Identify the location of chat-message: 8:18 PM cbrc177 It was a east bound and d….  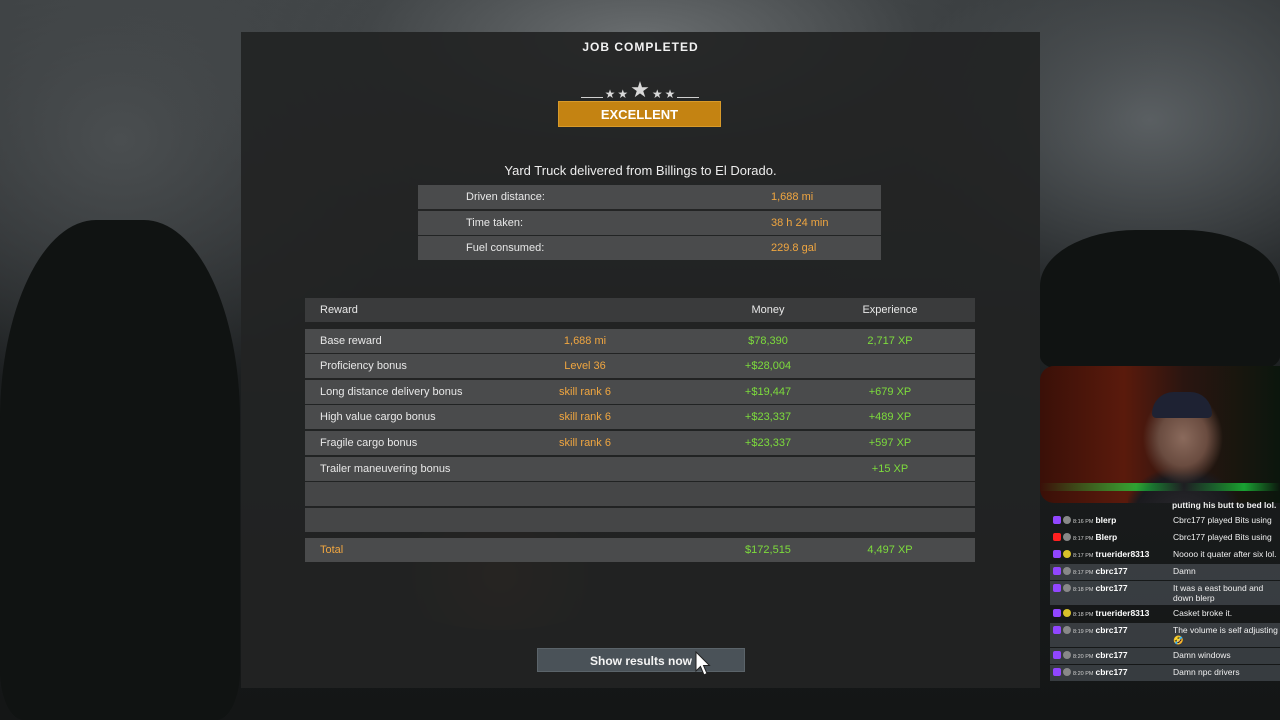
(1165, 593).